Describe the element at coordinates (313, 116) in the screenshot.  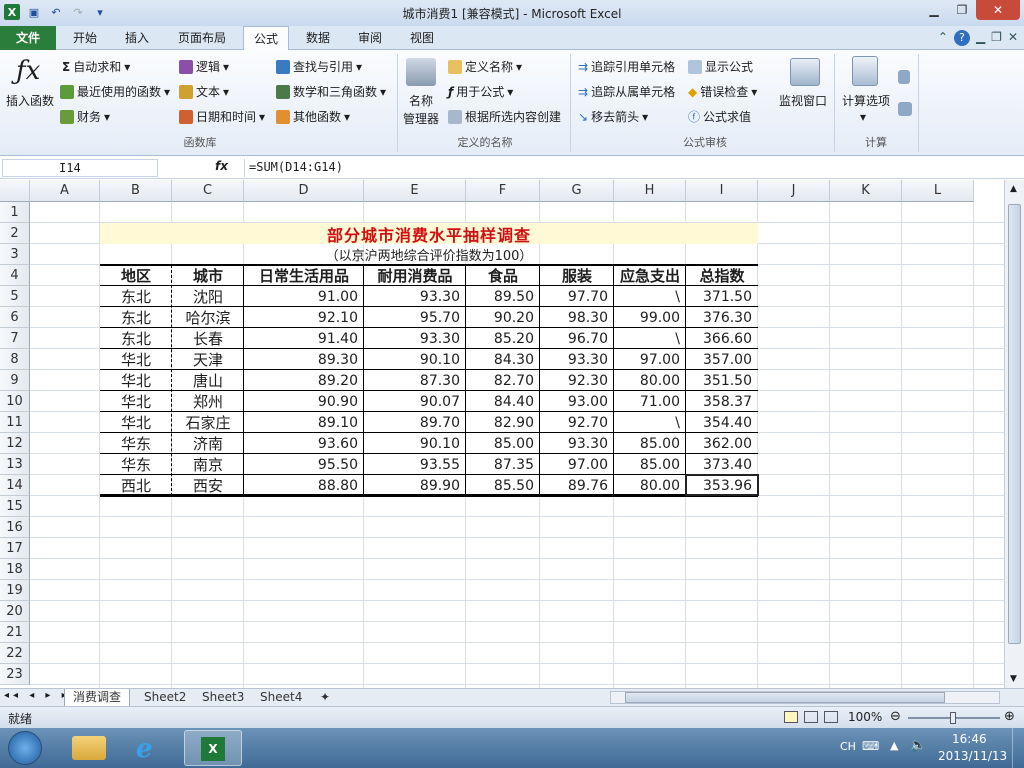
I see `more-functions-button: 其他函数 ▾` at that location.